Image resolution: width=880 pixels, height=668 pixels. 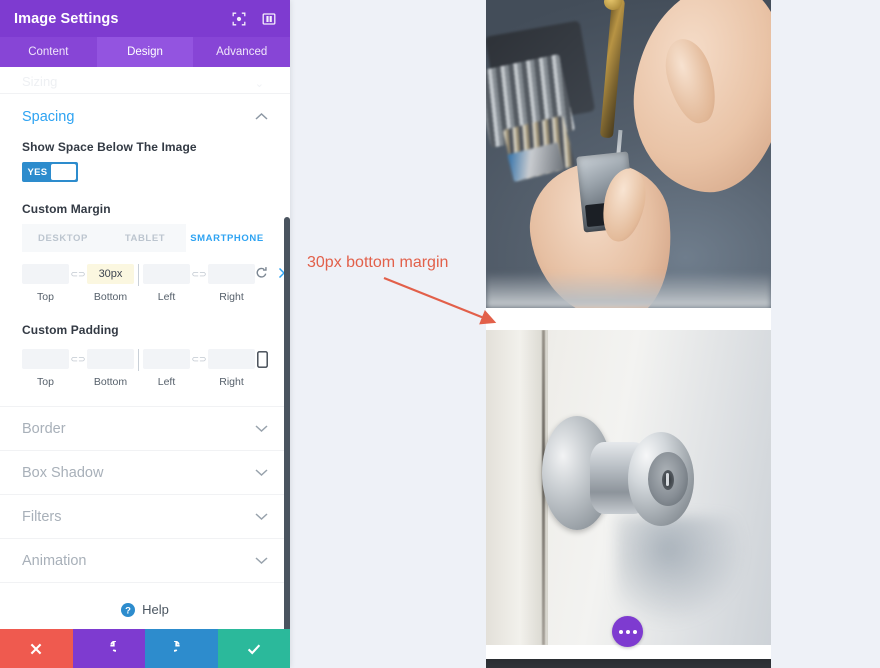 What do you see at coordinates (70, 330) in the screenshot?
I see `custom-padding-label: Custom Padding` at bounding box center [70, 330].